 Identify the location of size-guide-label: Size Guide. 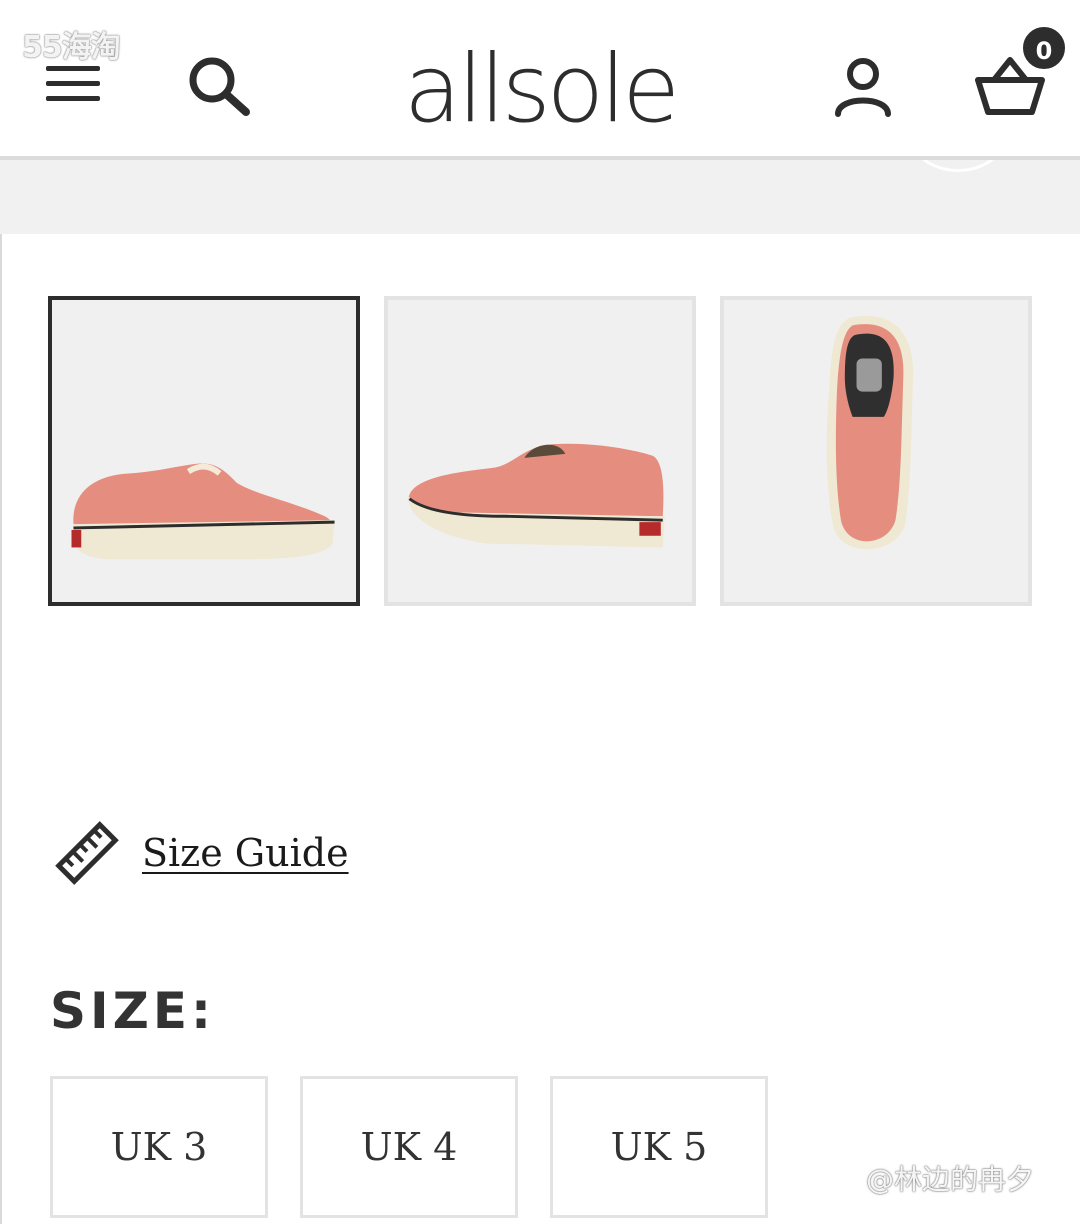
(245, 853).